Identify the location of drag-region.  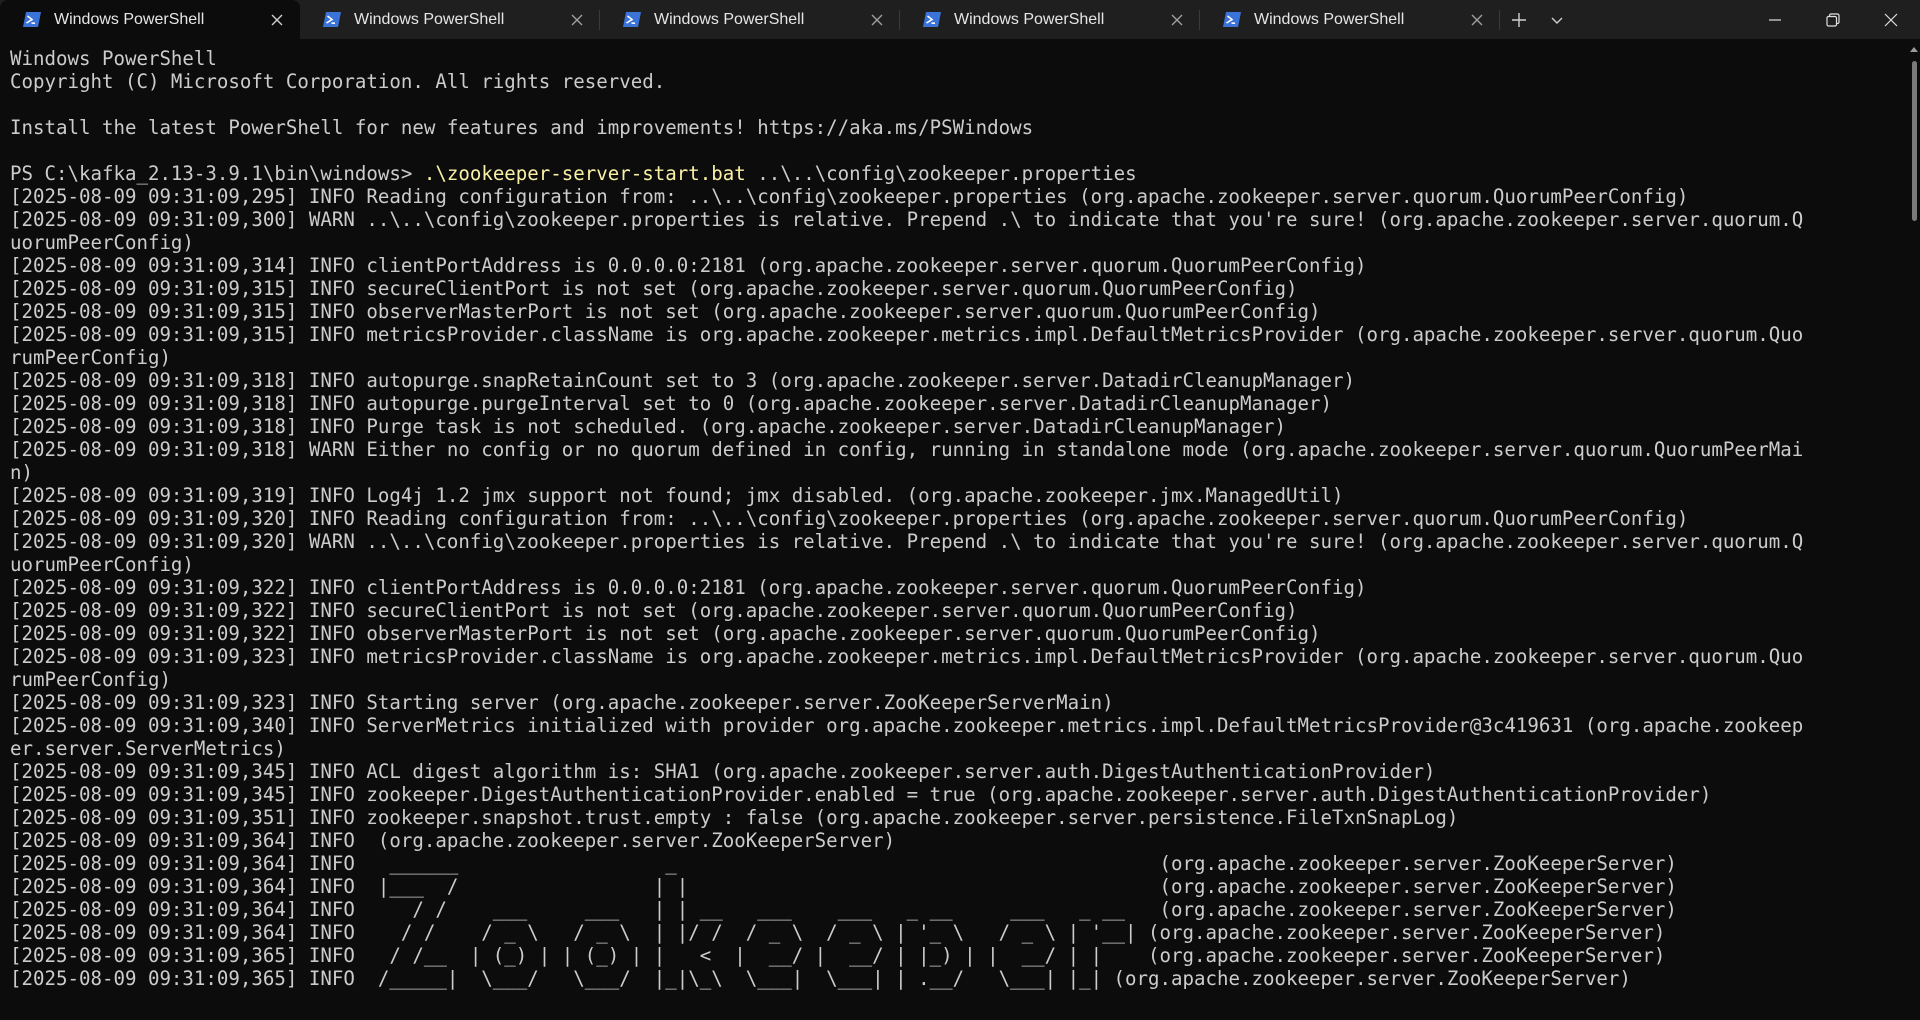
(1661, 19).